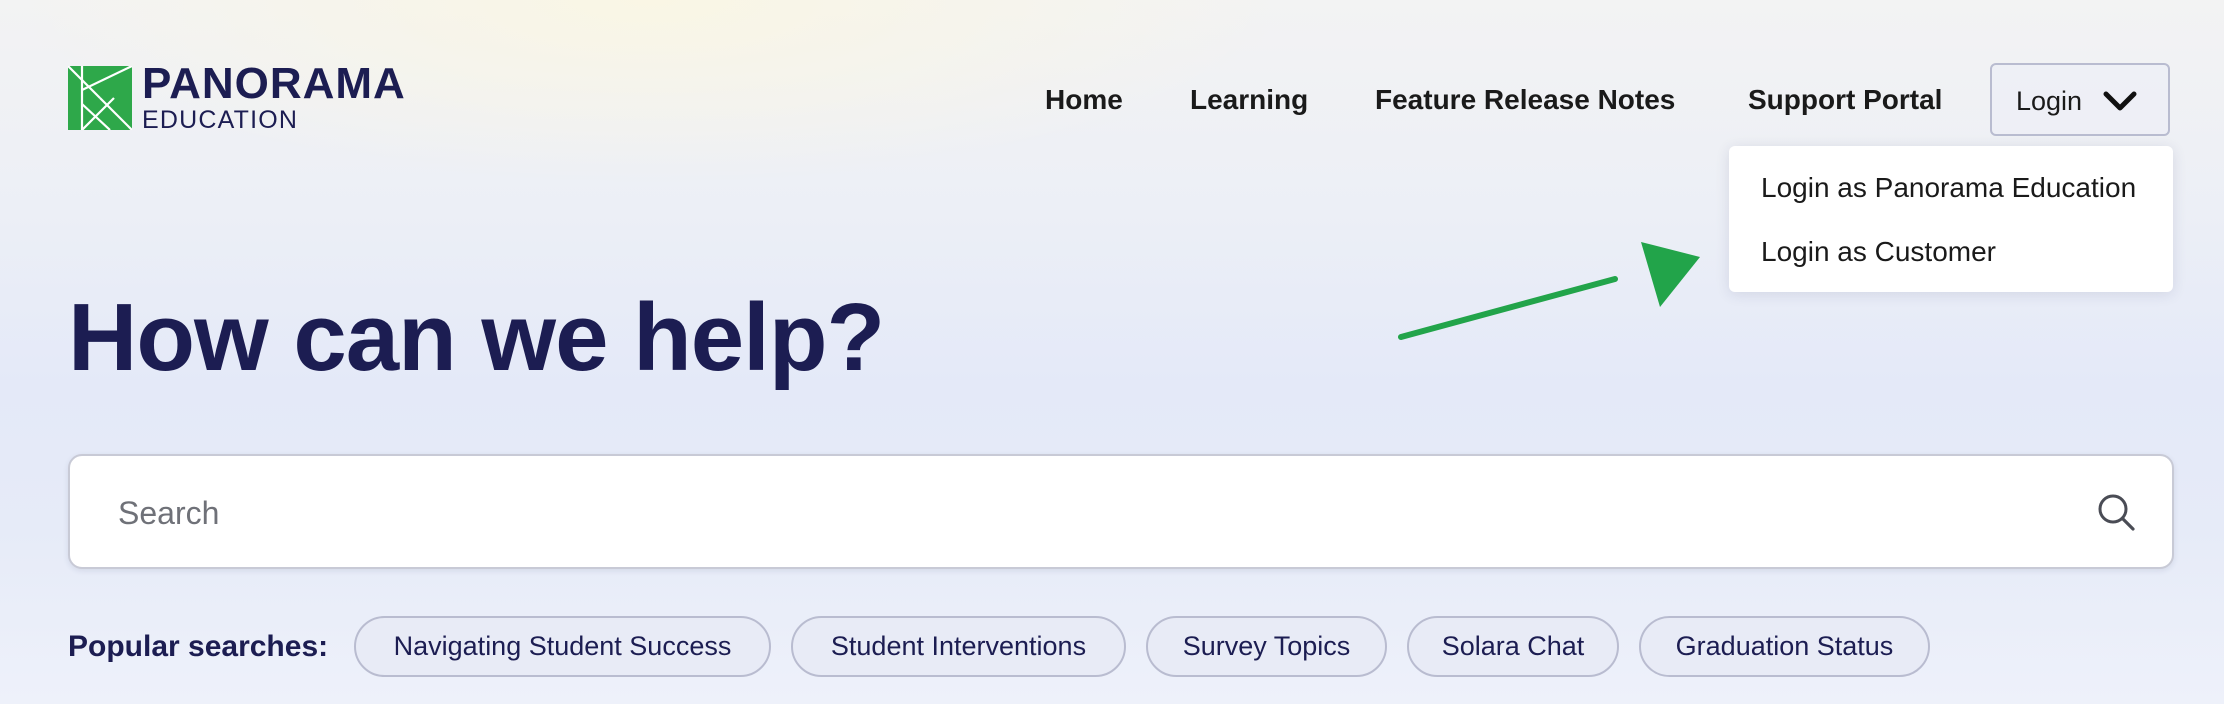  What do you see at coordinates (1068, 513) in the screenshot?
I see `search-input` at bounding box center [1068, 513].